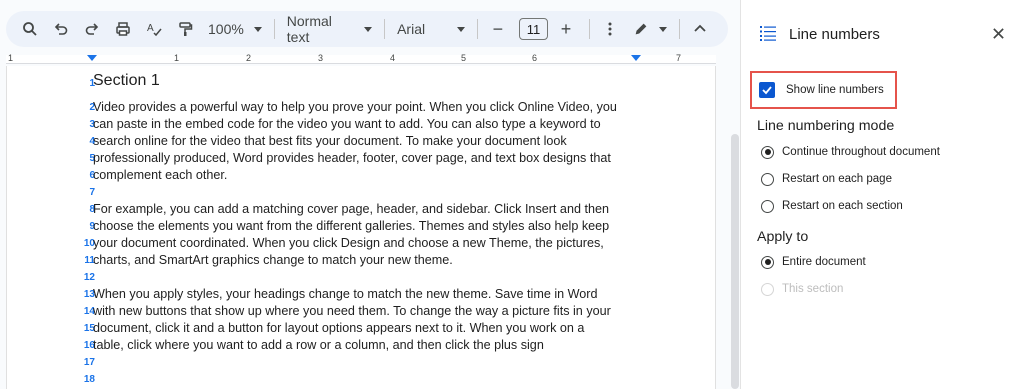 Image resolution: width=1024 pixels, height=389 pixels. I want to click on mode-option-continue: Continue throughout document, so click(850, 152).